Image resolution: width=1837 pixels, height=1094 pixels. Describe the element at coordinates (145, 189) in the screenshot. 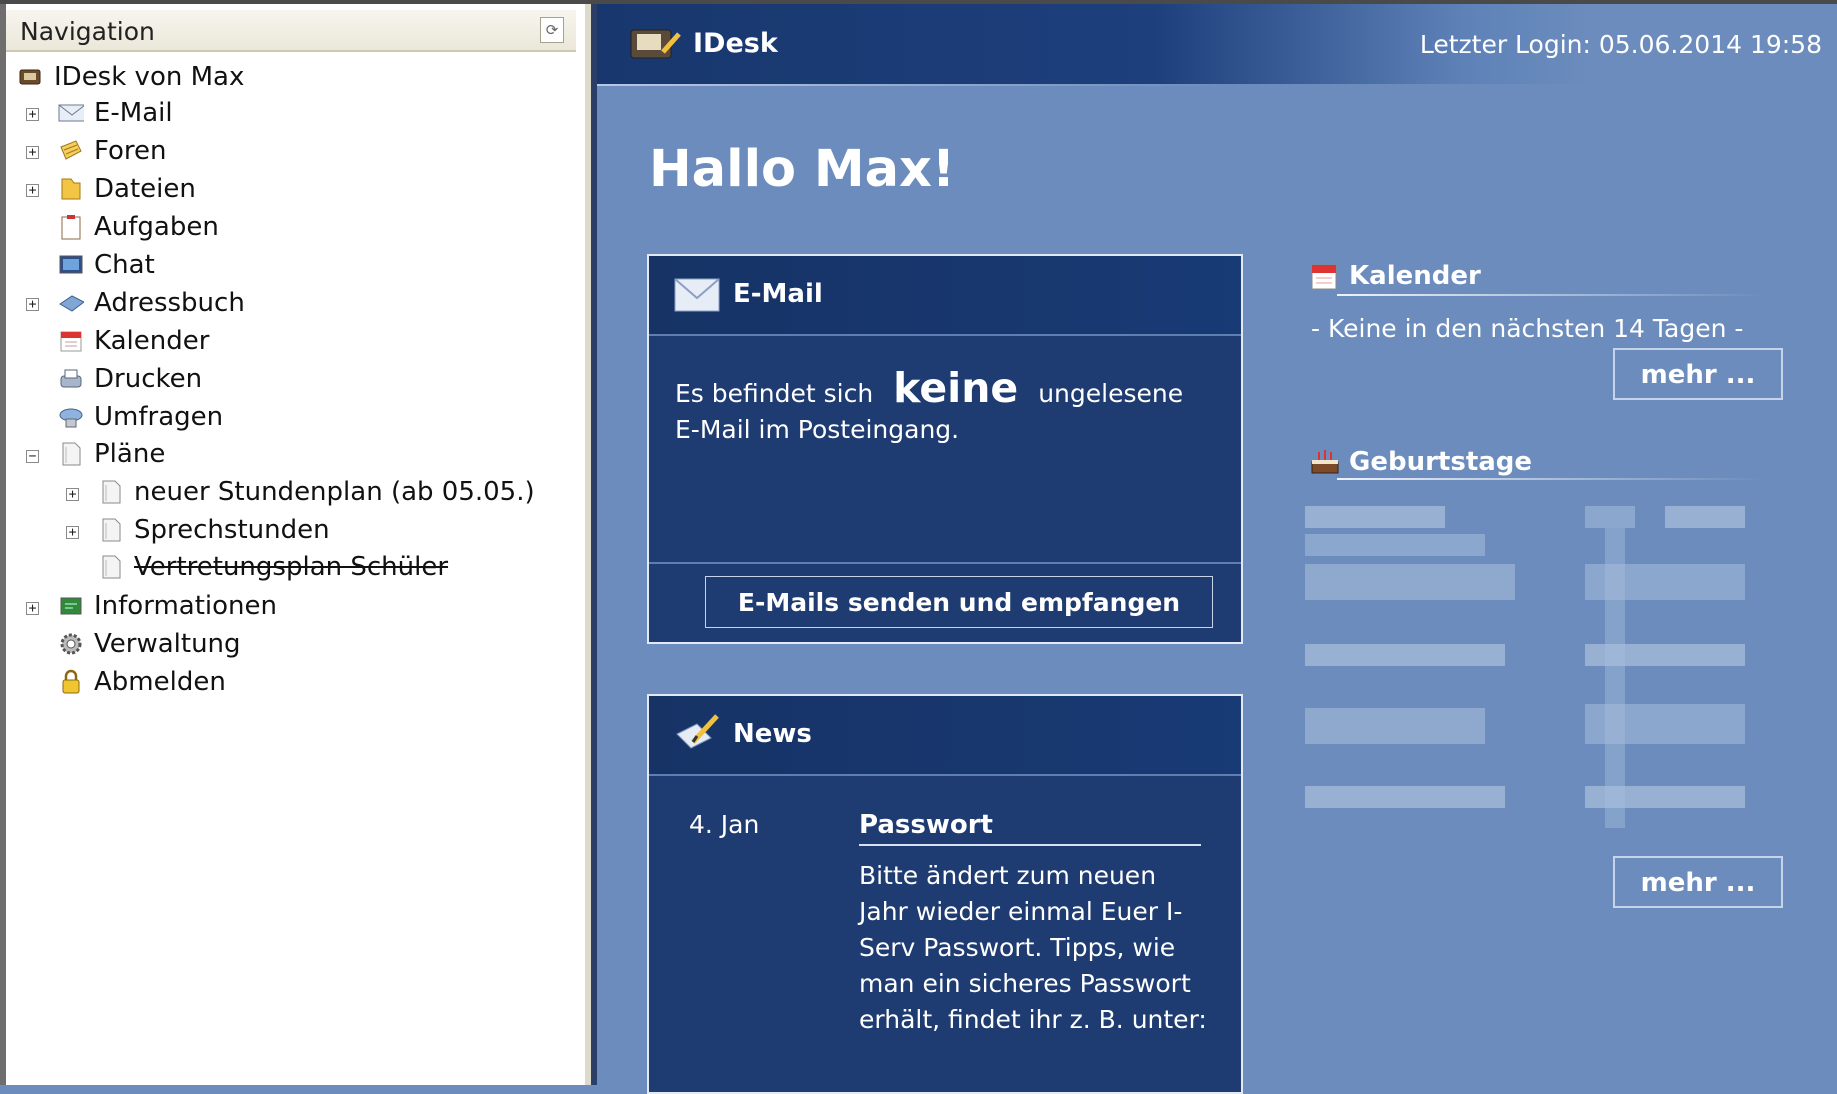

I see `tree-item-label: Dateien` at that location.